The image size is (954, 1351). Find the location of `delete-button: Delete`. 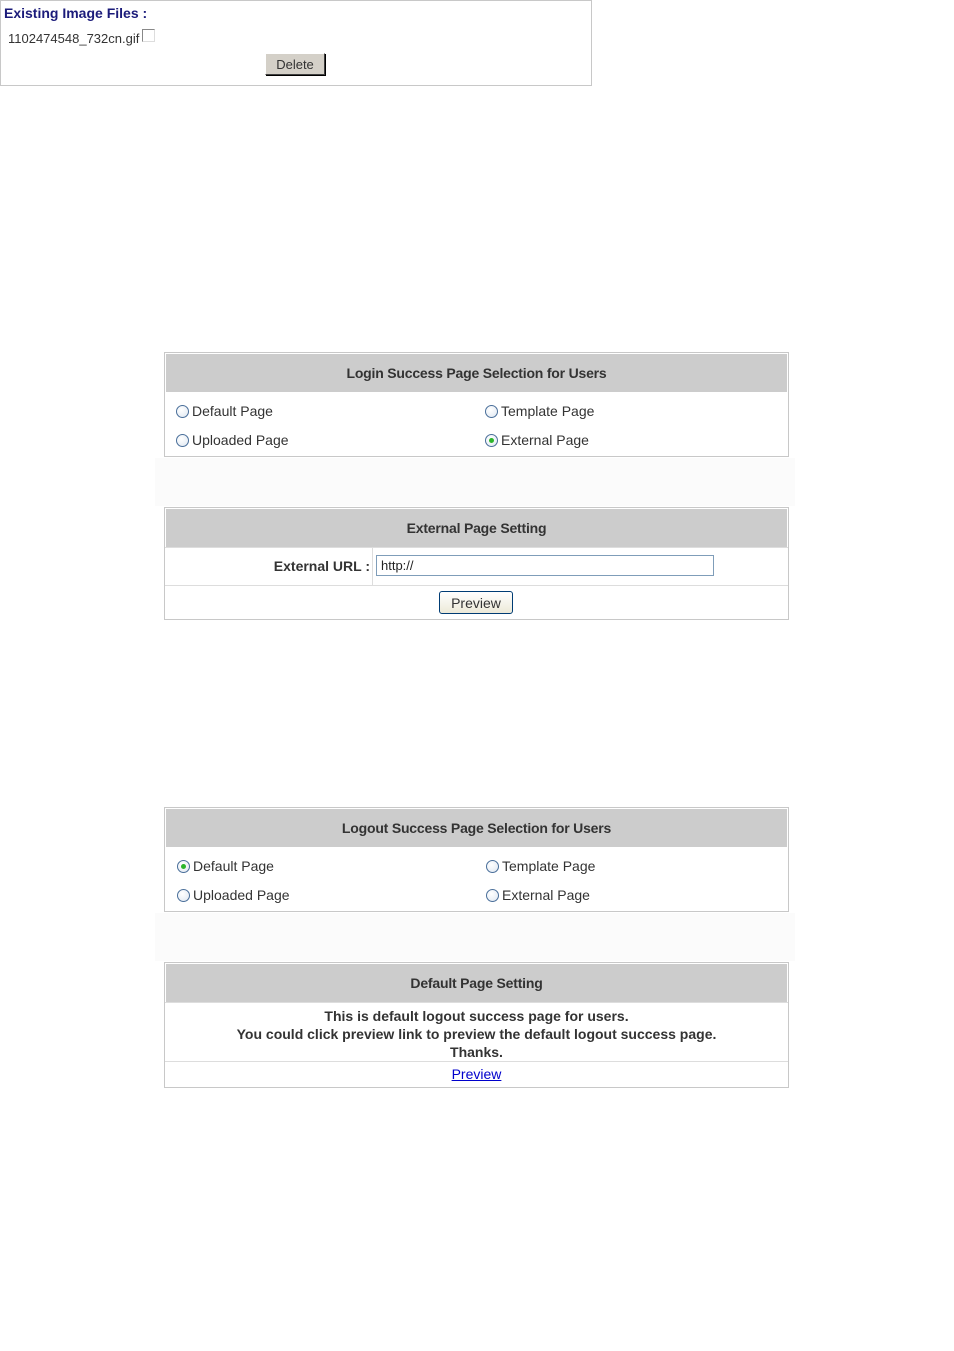

delete-button: Delete is located at coordinates (295, 64).